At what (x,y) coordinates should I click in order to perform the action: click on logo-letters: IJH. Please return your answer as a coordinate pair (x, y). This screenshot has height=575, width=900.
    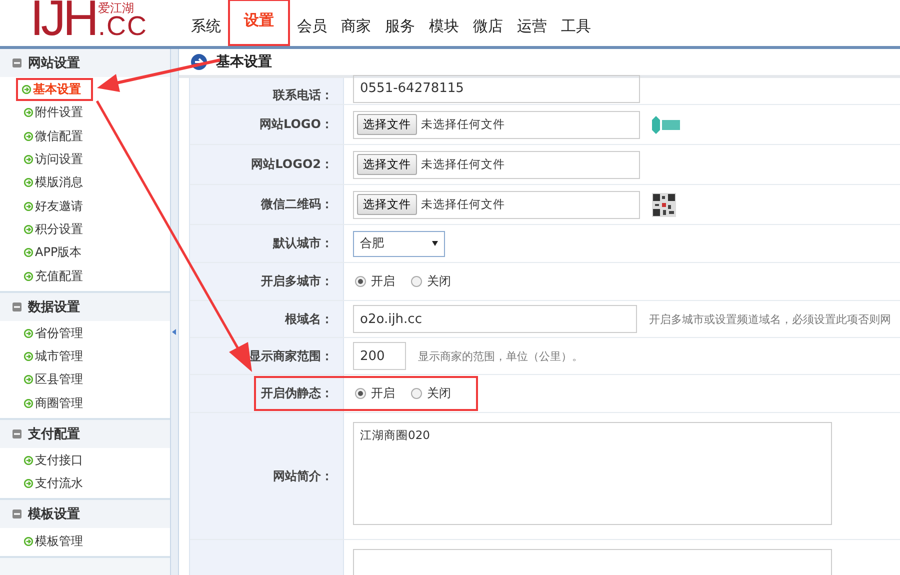
    Looking at the image, I should click on (63, 19).